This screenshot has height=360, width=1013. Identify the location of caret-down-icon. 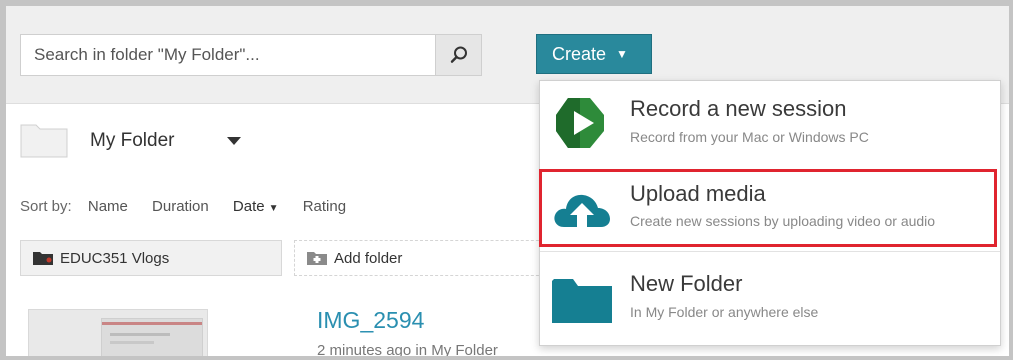
(234, 141).